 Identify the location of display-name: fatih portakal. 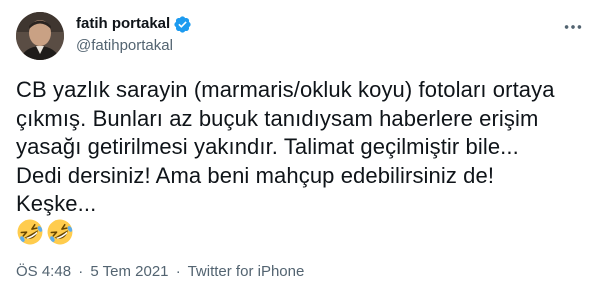
(123, 24).